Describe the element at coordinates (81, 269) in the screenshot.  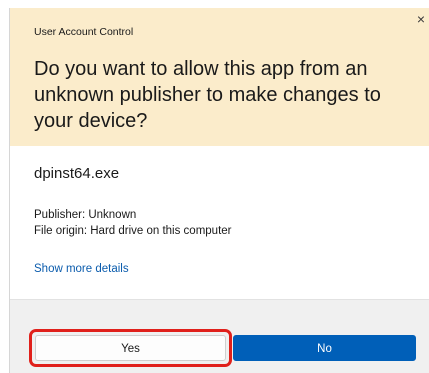
I see `show-more-details-link: Show more details` at that location.